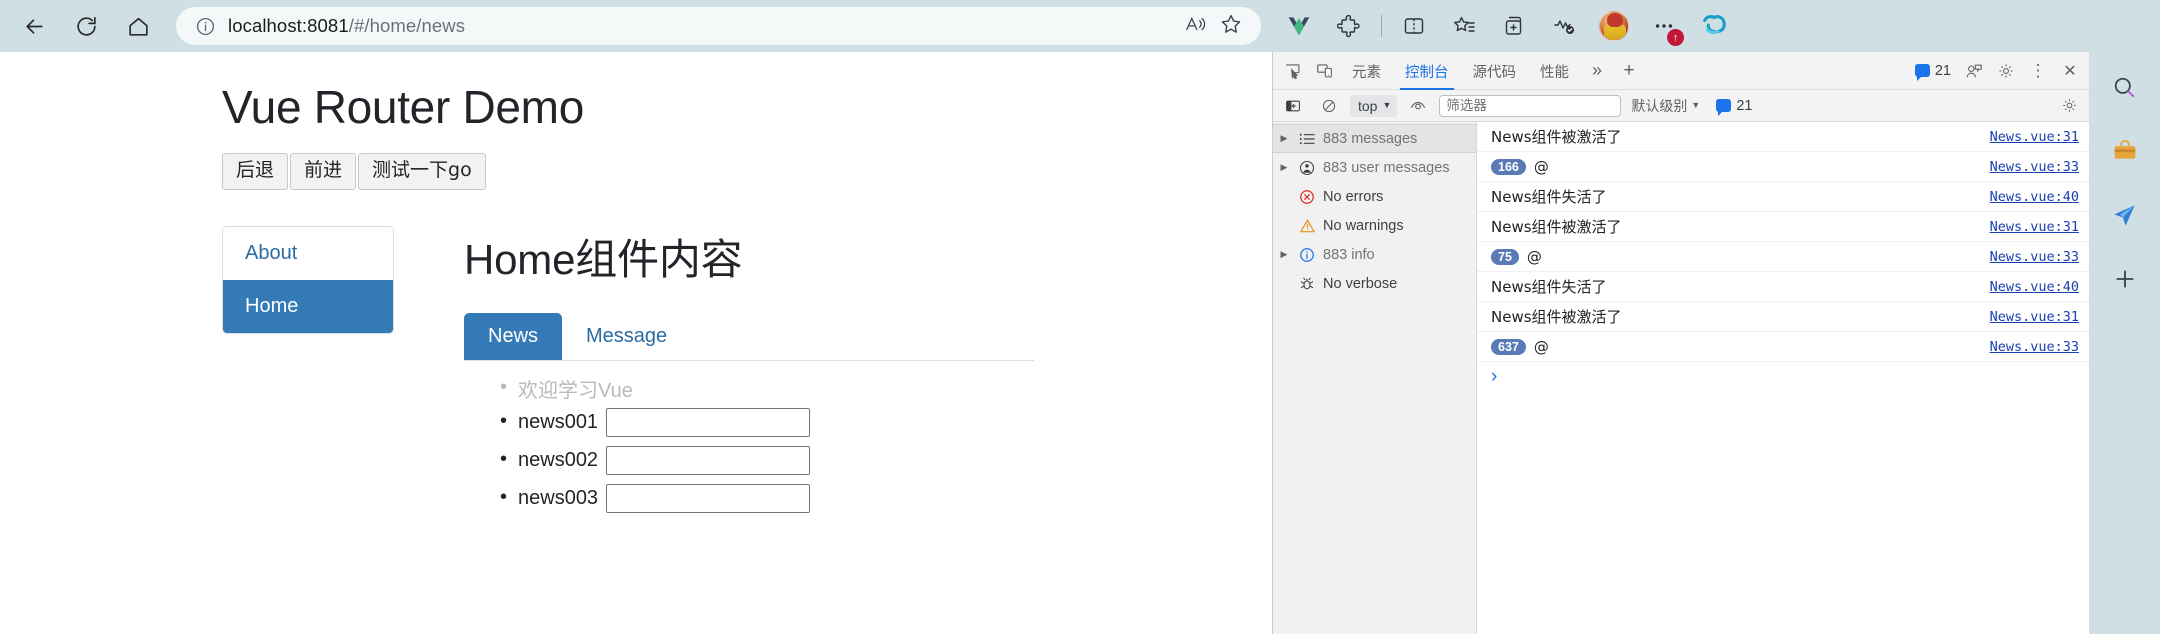 The height and width of the screenshot is (634, 2160). I want to click on favorite-star-icon, so click(1231, 26).